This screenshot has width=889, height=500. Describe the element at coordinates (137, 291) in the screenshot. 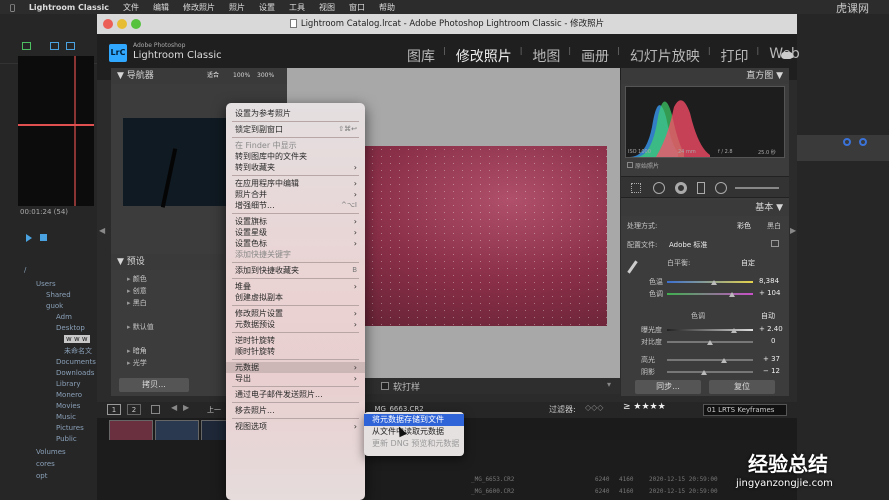

I see `preset-item: ▸ 创意` at that location.